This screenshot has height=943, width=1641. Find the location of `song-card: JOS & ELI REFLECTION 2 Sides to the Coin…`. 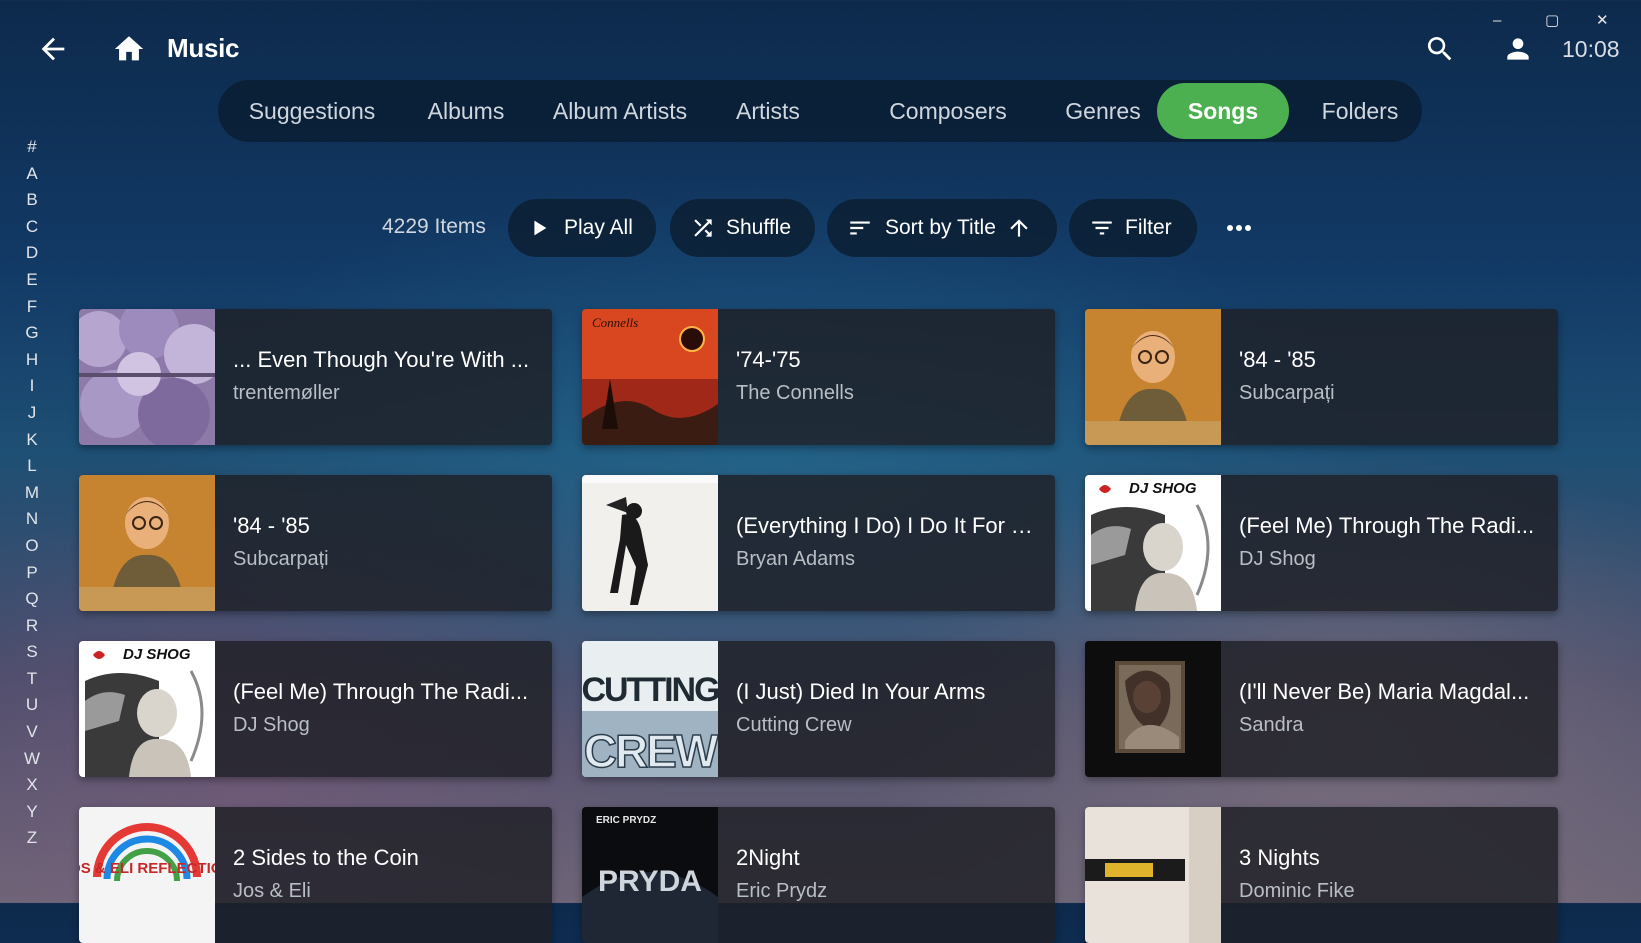

song-card: JOS & ELI REFLECTION 2 Sides to the Coin… is located at coordinates (315, 875).